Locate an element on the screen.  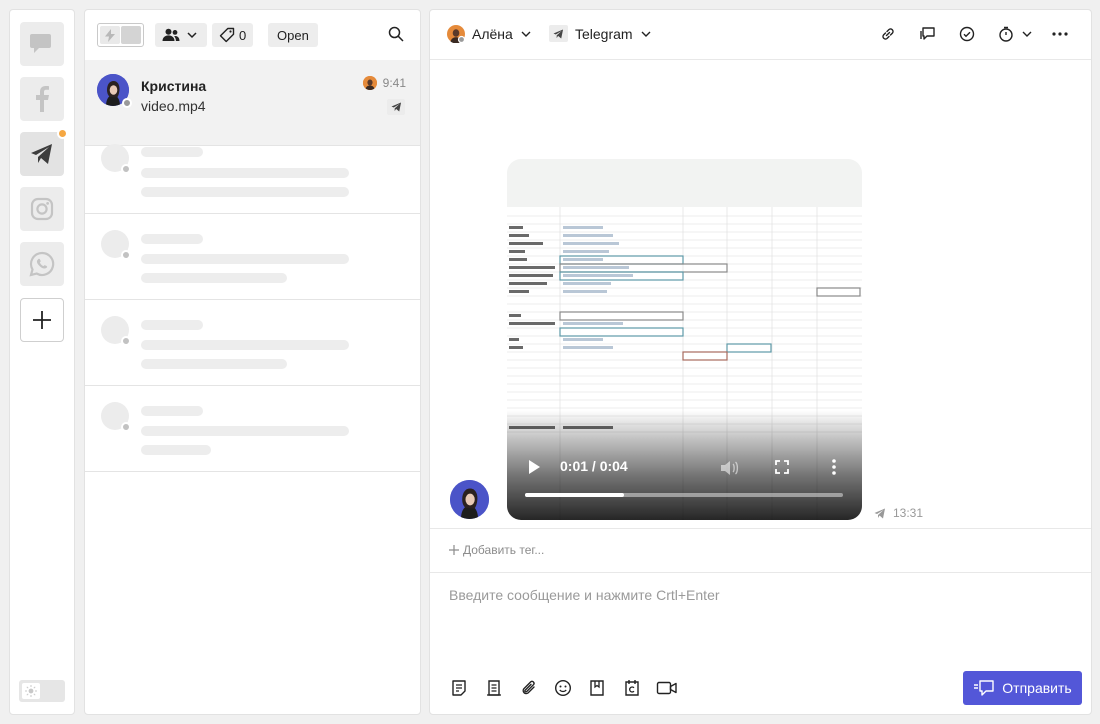
send-message-icon is located at coordinates (984, 688).